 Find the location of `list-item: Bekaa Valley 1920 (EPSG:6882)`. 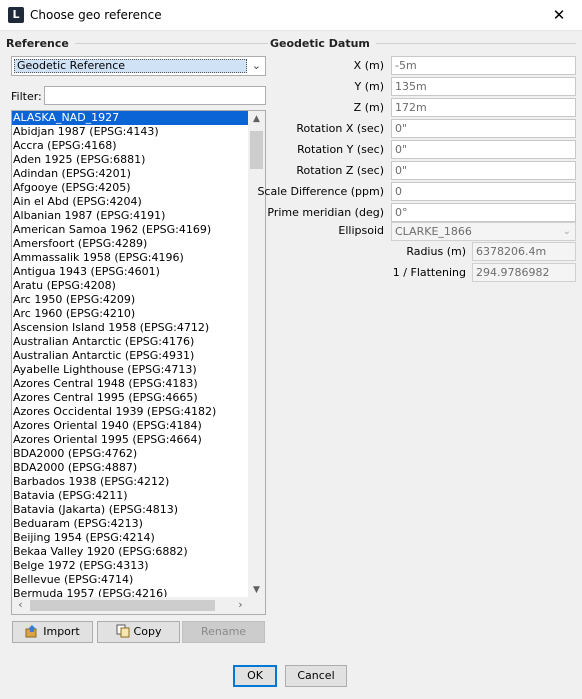

list-item: Bekaa Valley 1920 (EPSG:6882) is located at coordinates (130, 552).